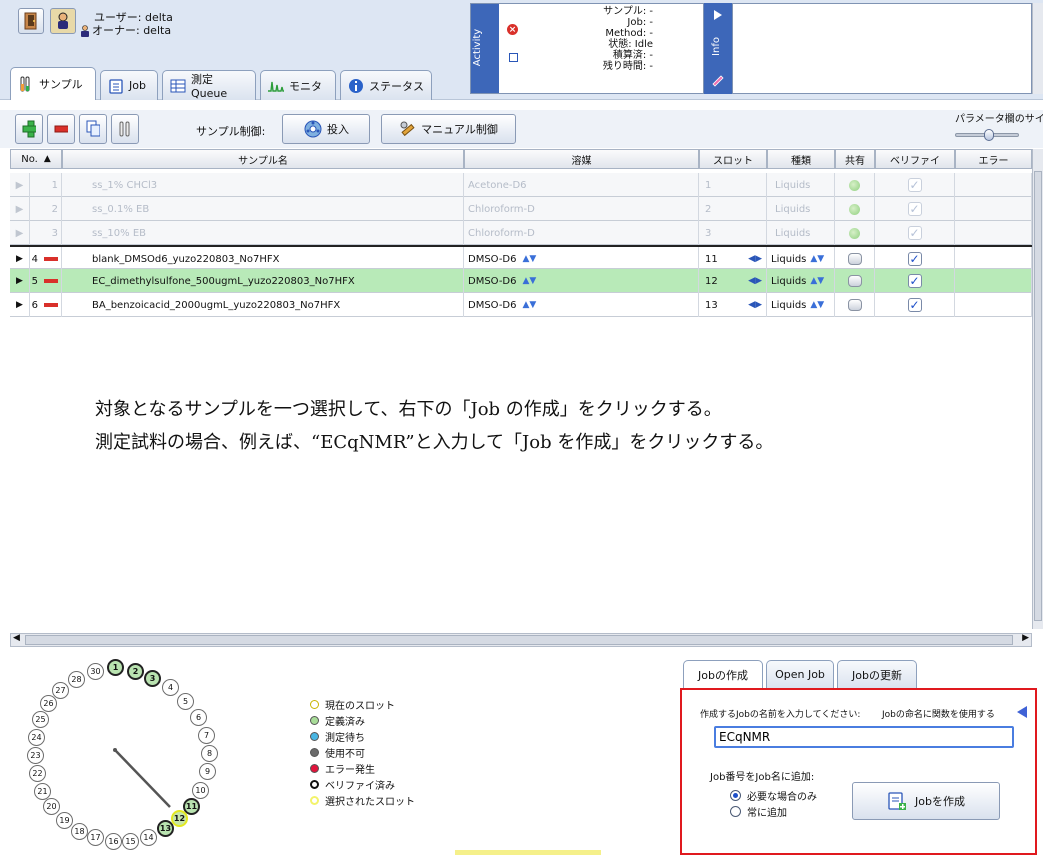 The image size is (1043, 855). What do you see at coordinates (581, 209) in the screenshot?
I see `solvent: Chloroform-D` at bounding box center [581, 209].